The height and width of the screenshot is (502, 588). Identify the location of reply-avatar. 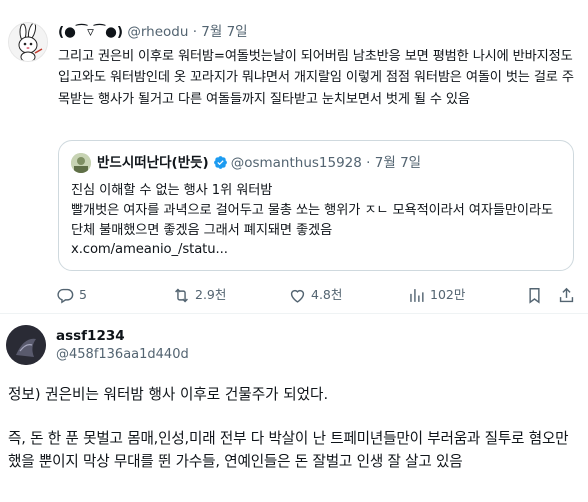
(26, 345).